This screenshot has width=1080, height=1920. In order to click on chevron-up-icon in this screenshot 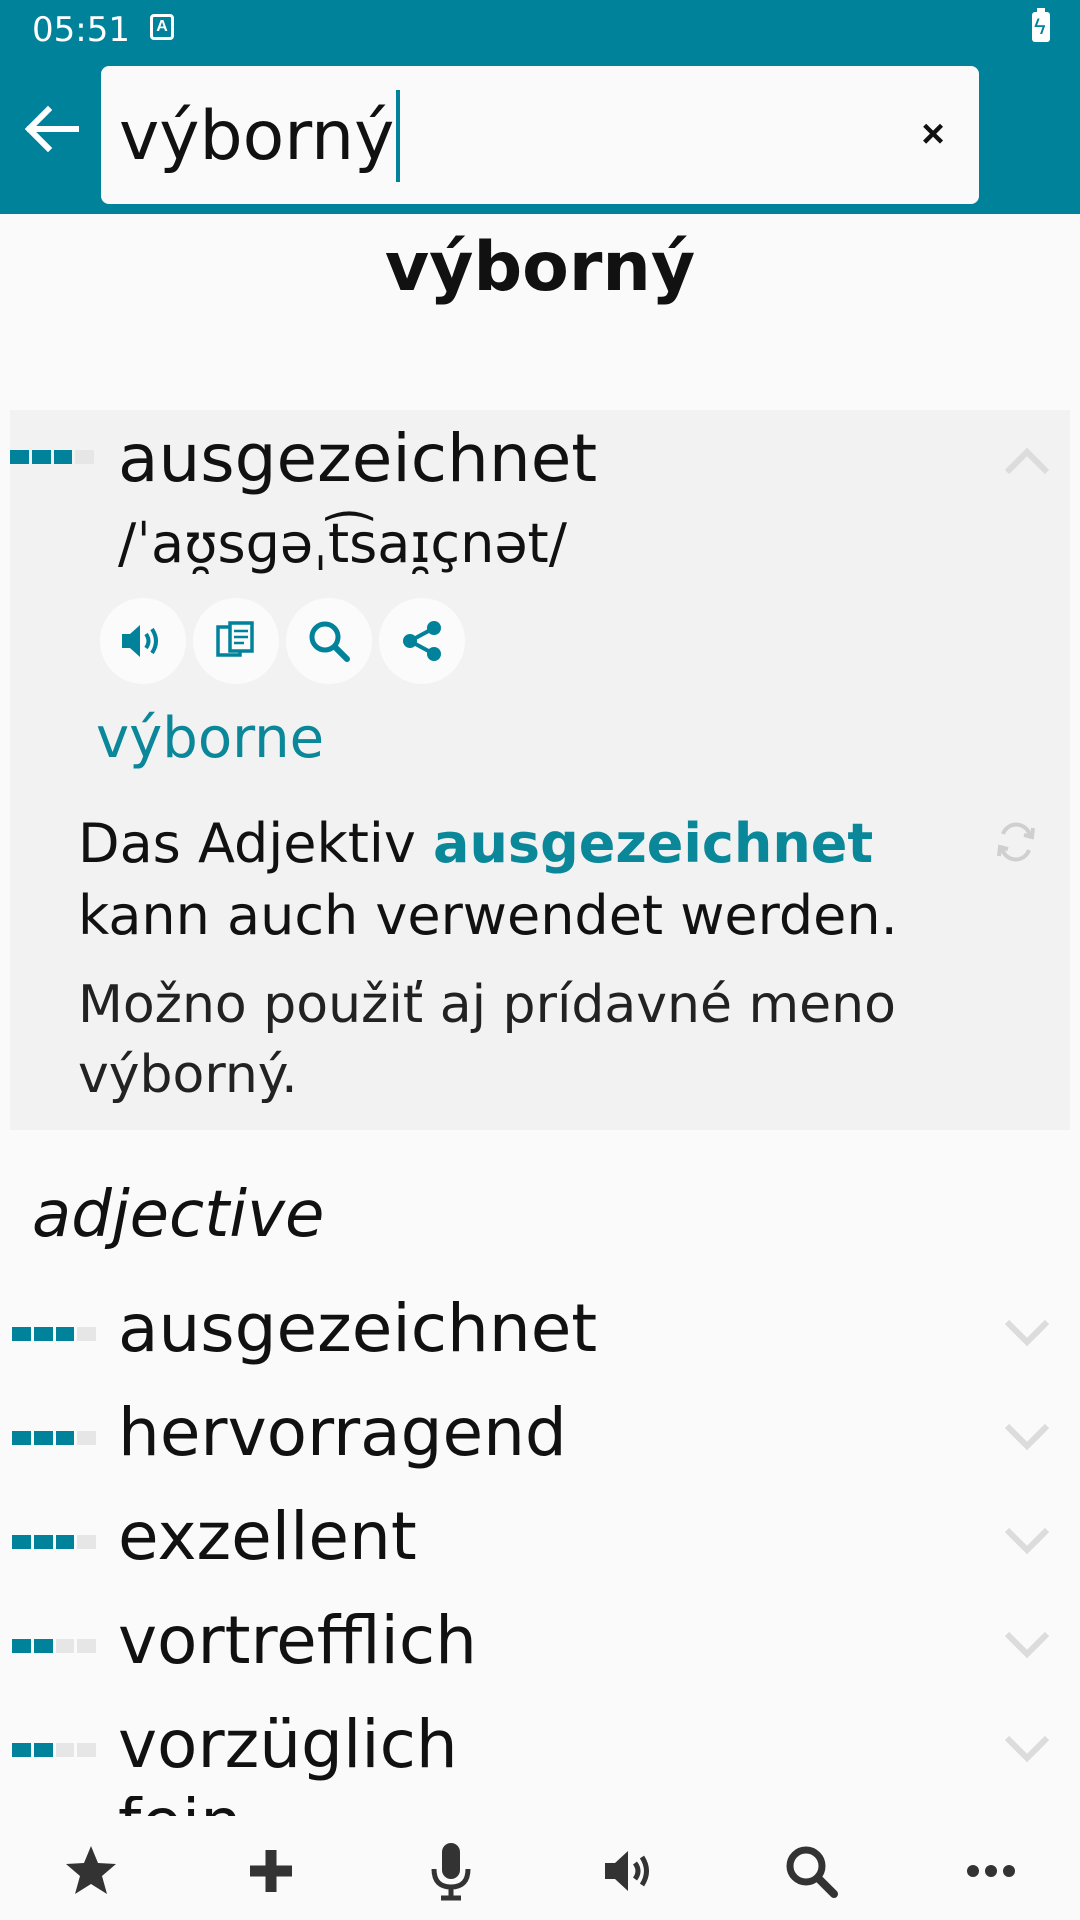, I will do `click(1027, 461)`.